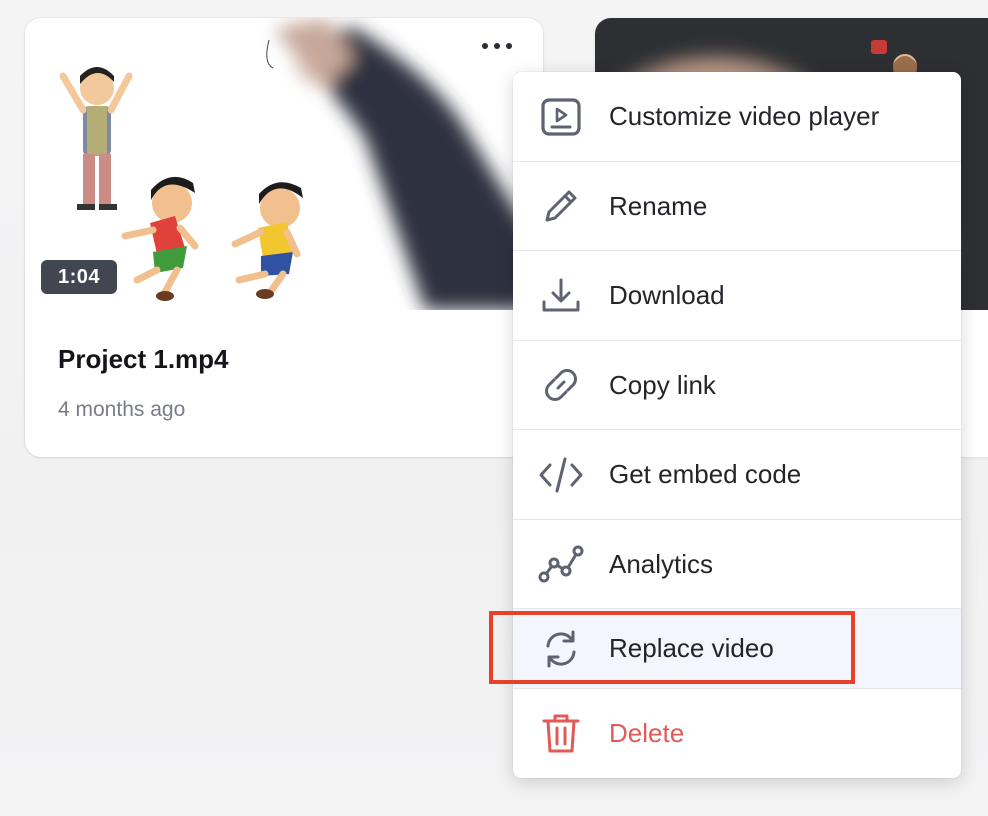 The width and height of the screenshot is (988, 816). Describe the element at coordinates (661, 563) in the screenshot. I see `menu-label: Analytics` at that location.